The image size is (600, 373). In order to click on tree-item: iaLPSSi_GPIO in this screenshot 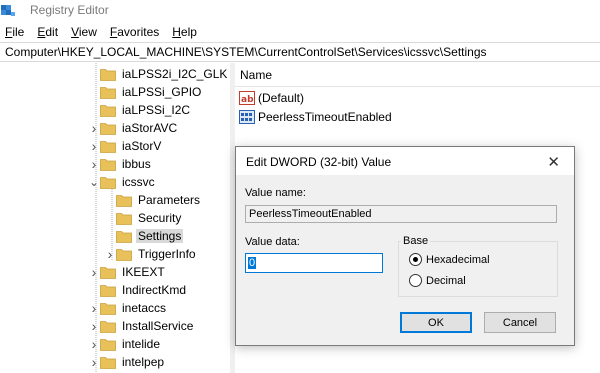, I will do `click(145, 92)`.